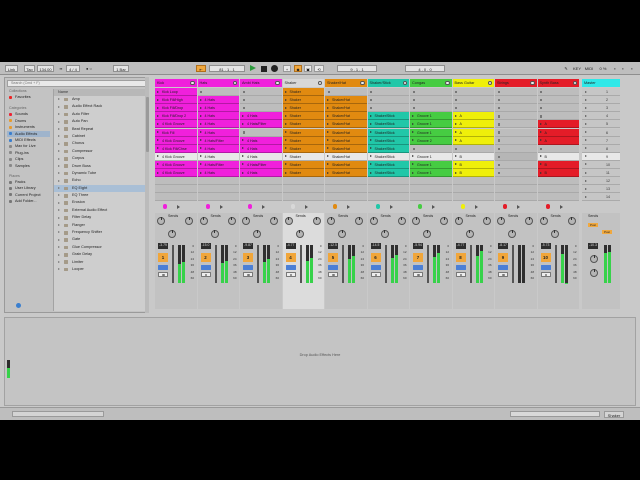 The height and width of the screenshot is (480, 640). I want to click on clip-slot-filled: 4 Hats/Filter, so click(218, 164).